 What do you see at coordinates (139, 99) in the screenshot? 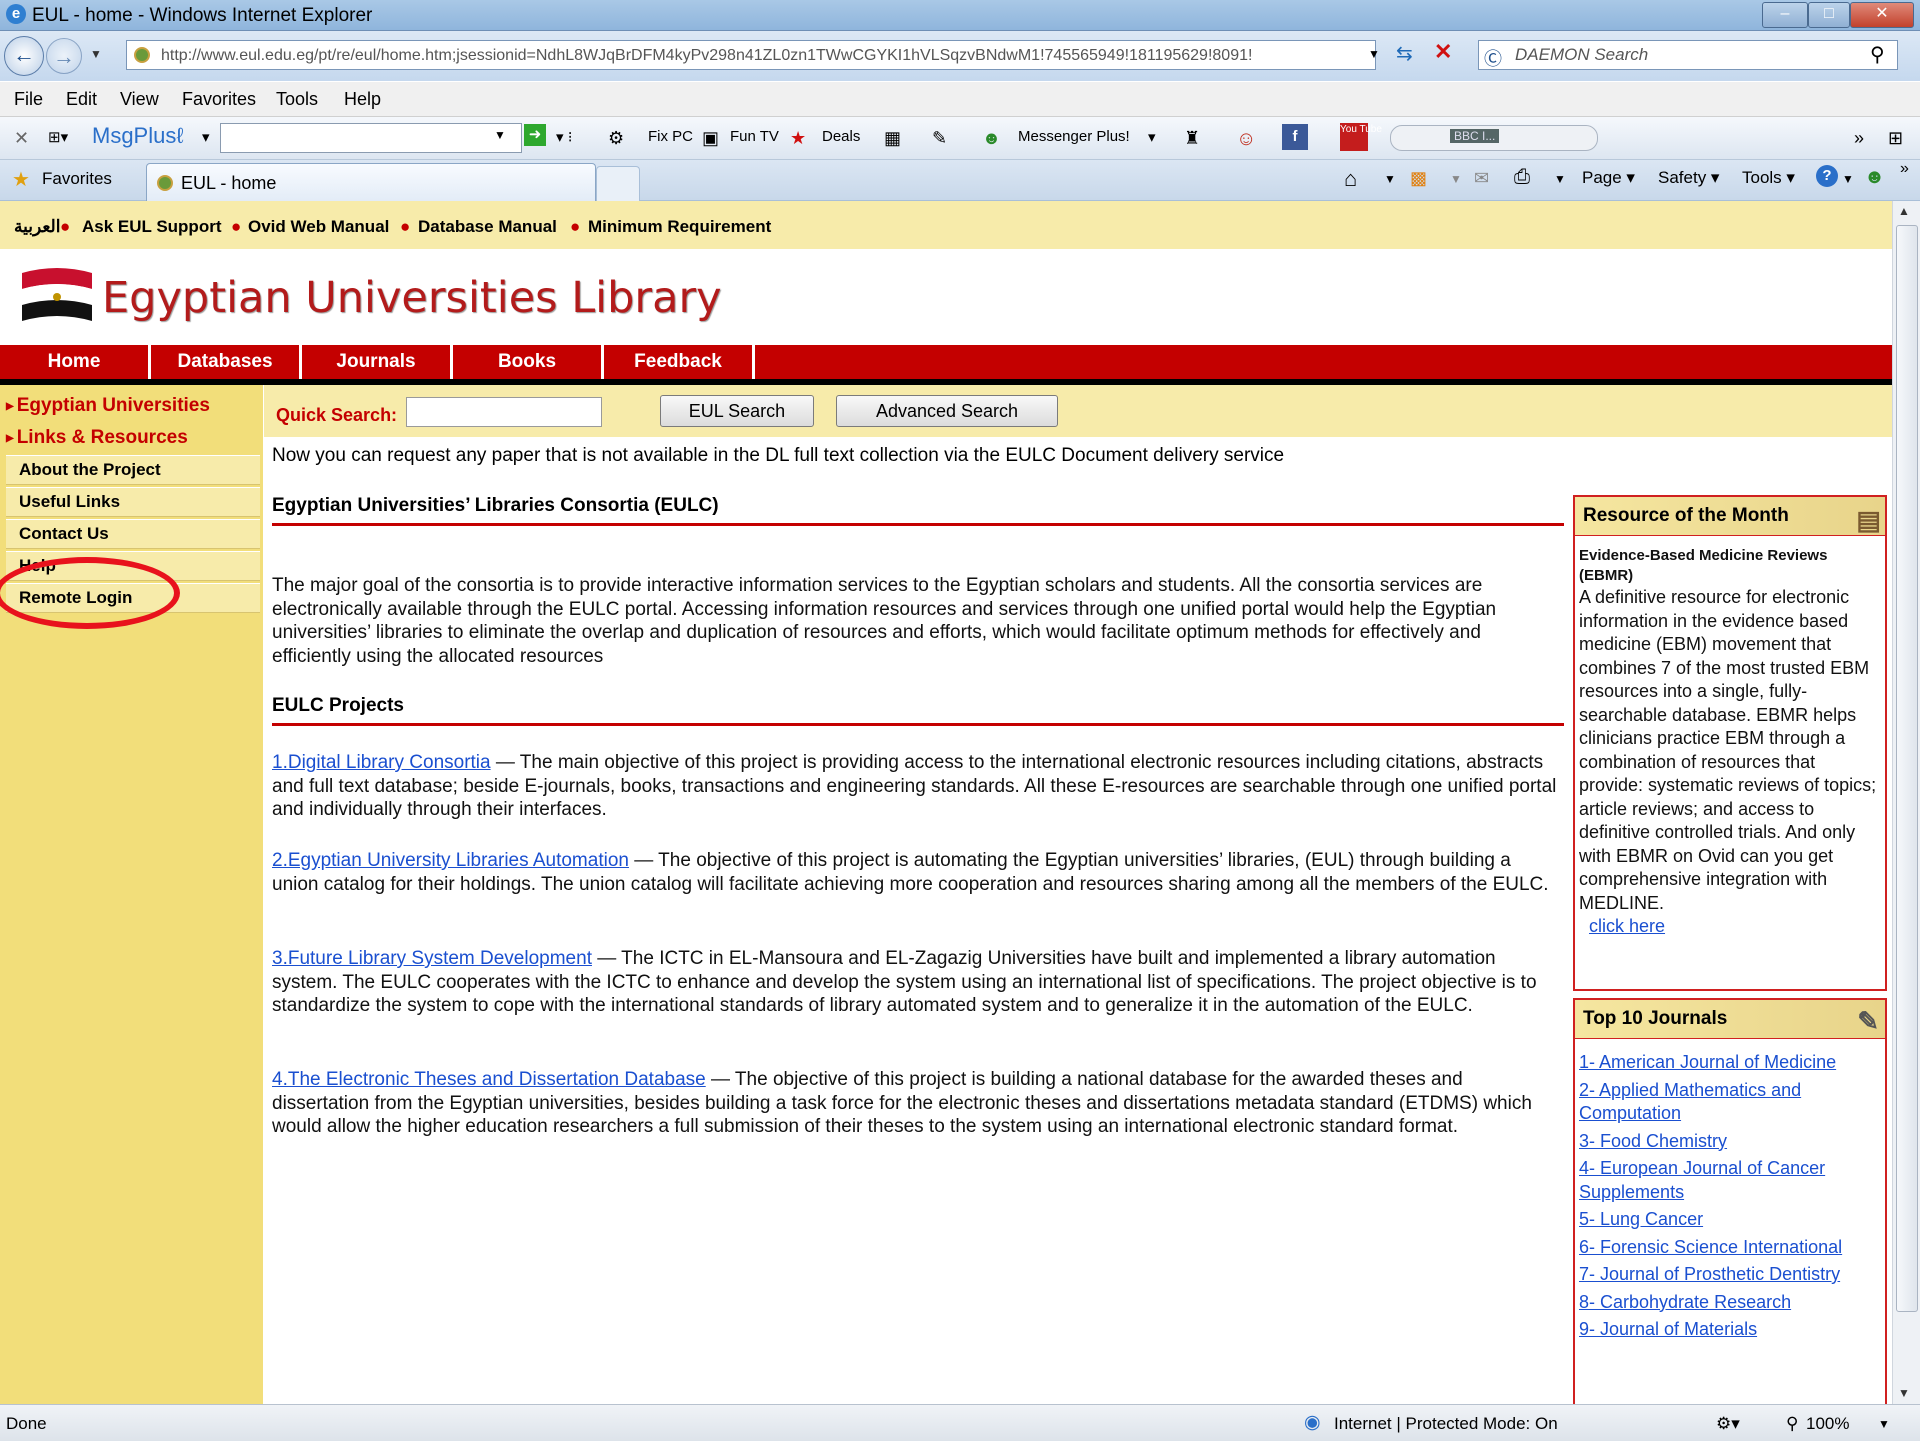
I see `menu-view: View` at bounding box center [139, 99].